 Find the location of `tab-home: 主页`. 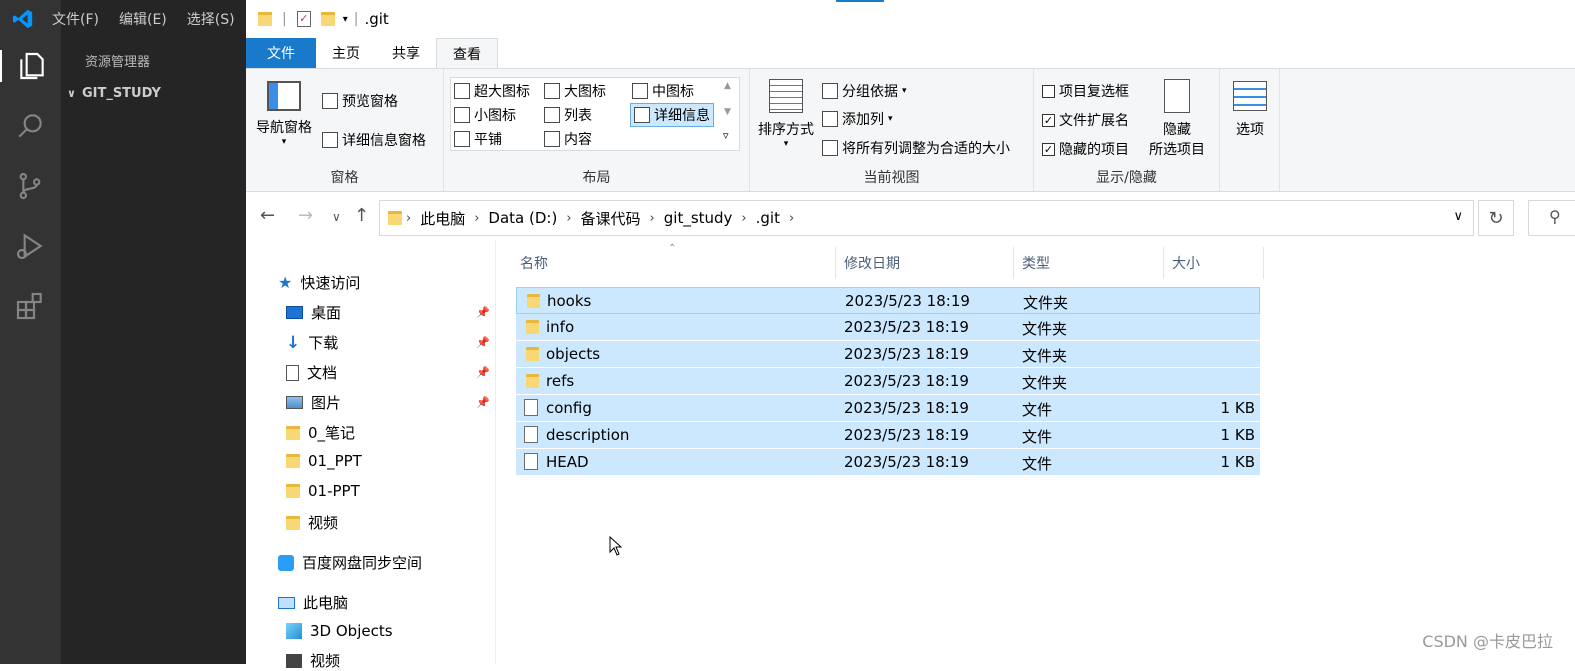

tab-home: 主页 is located at coordinates (346, 53).